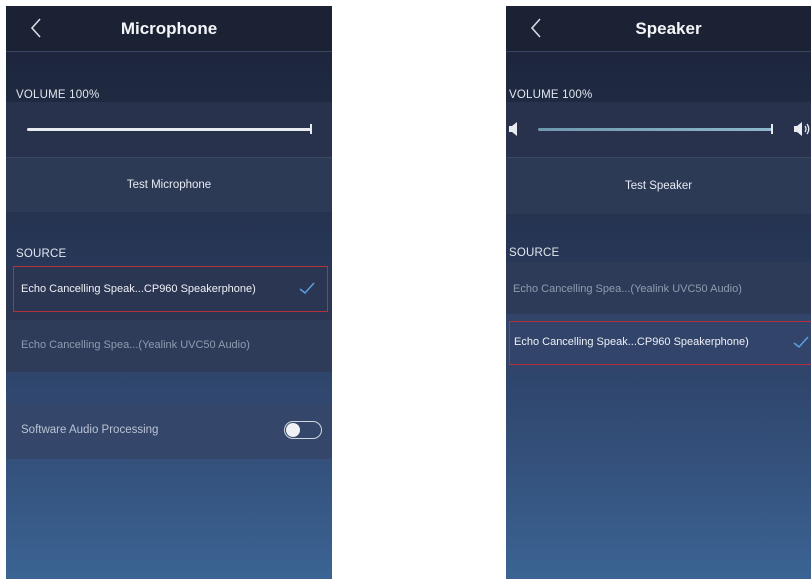 The image size is (811, 579). I want to click on test-microphone-button: Test Microphone, so click(169, 184).